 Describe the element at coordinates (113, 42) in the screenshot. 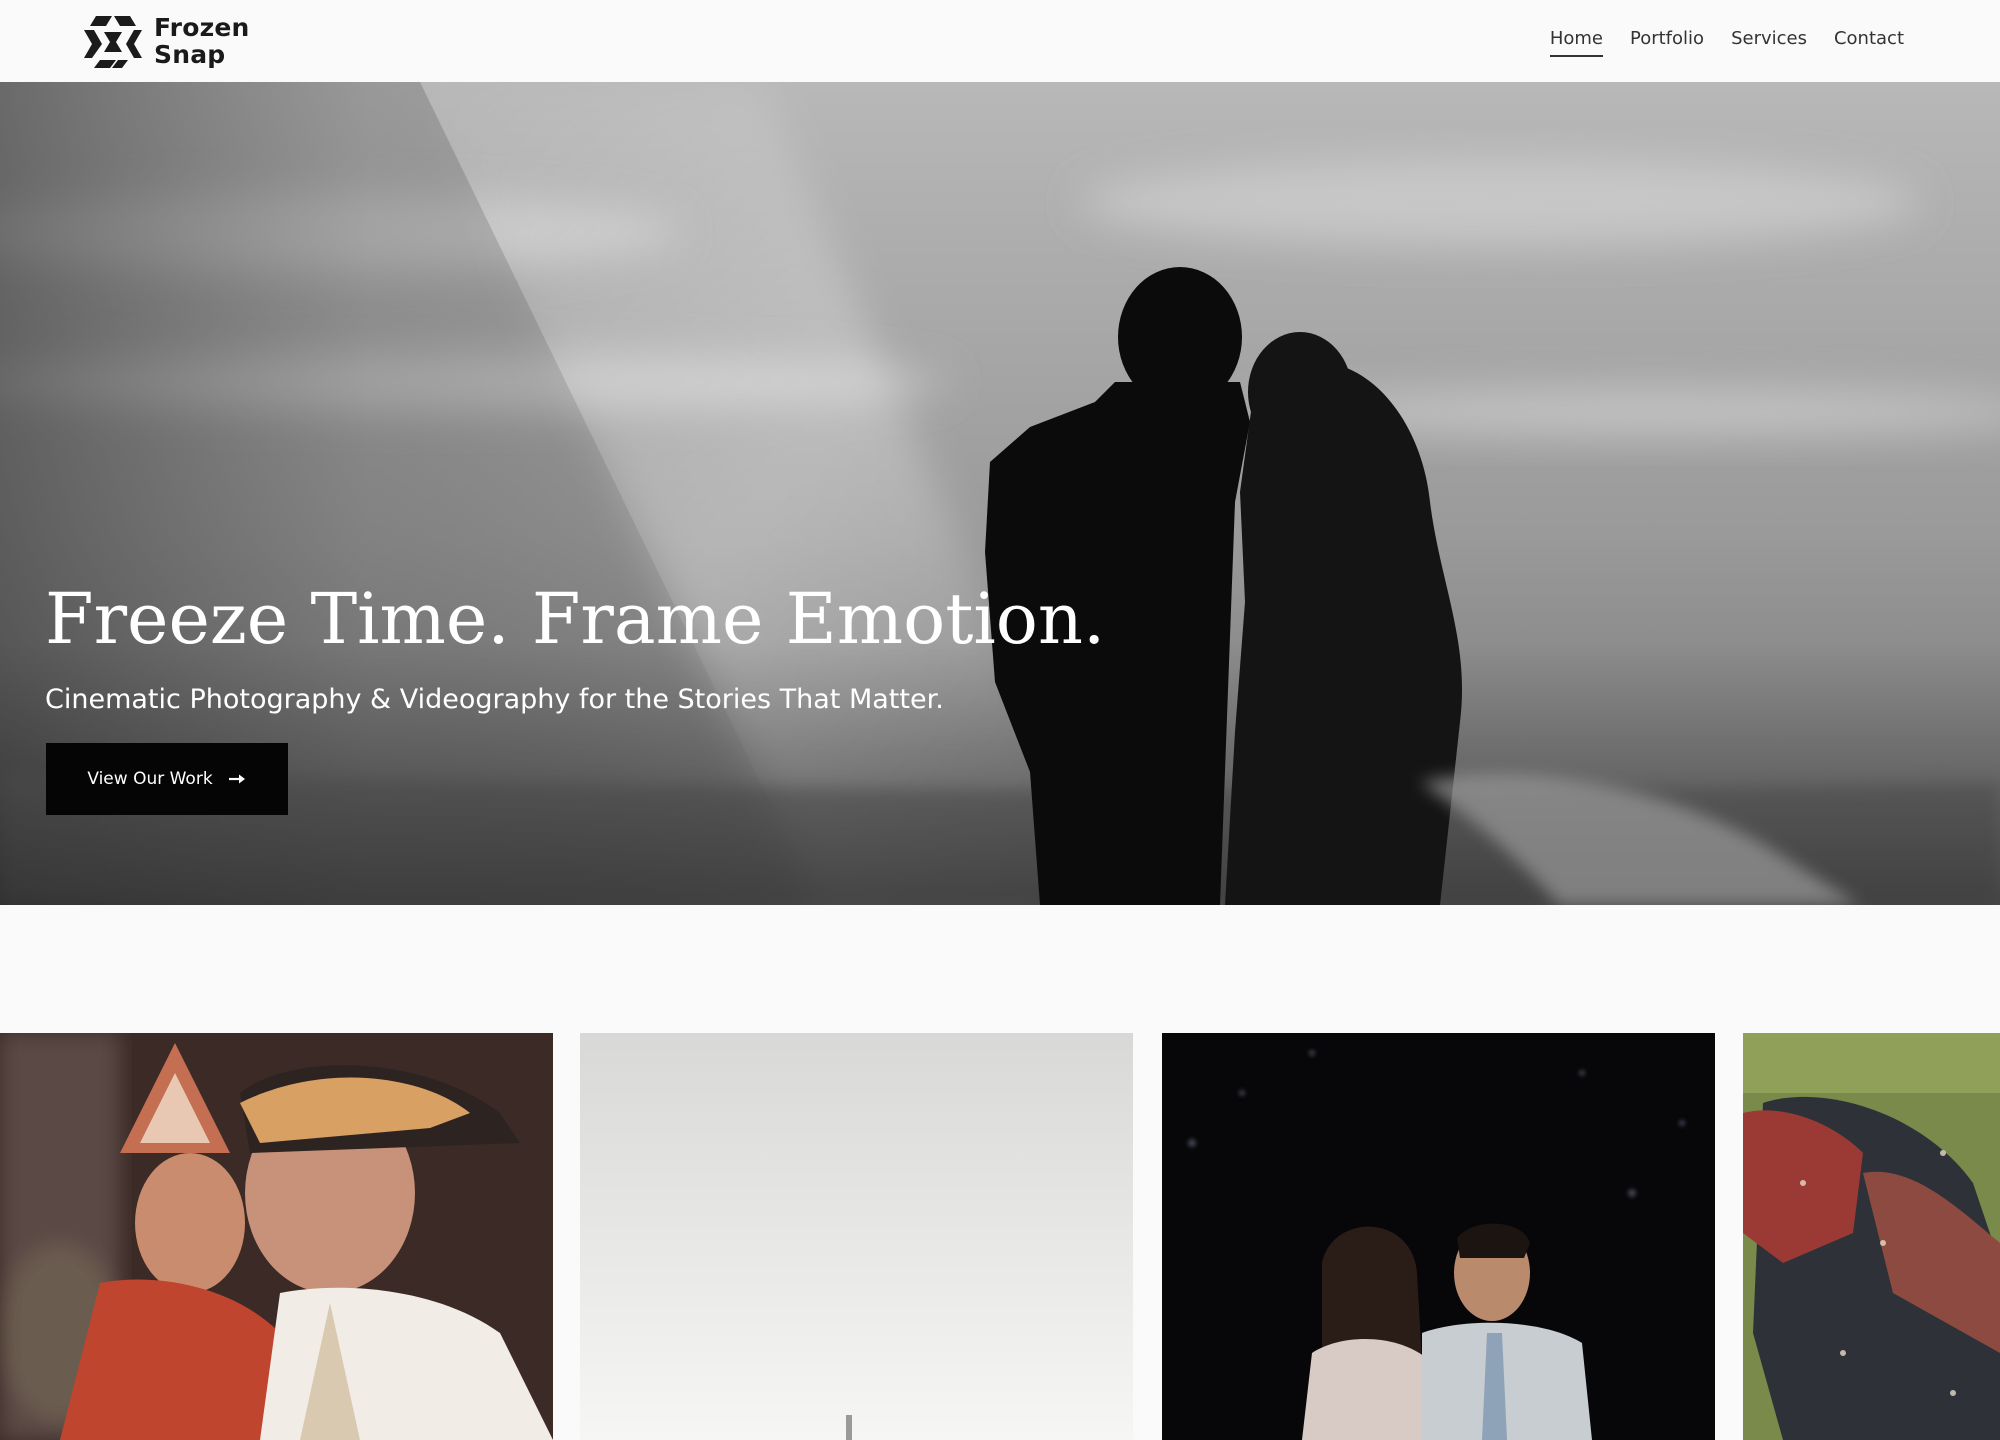

I see `frozen-snap-logo-icon` at that location.